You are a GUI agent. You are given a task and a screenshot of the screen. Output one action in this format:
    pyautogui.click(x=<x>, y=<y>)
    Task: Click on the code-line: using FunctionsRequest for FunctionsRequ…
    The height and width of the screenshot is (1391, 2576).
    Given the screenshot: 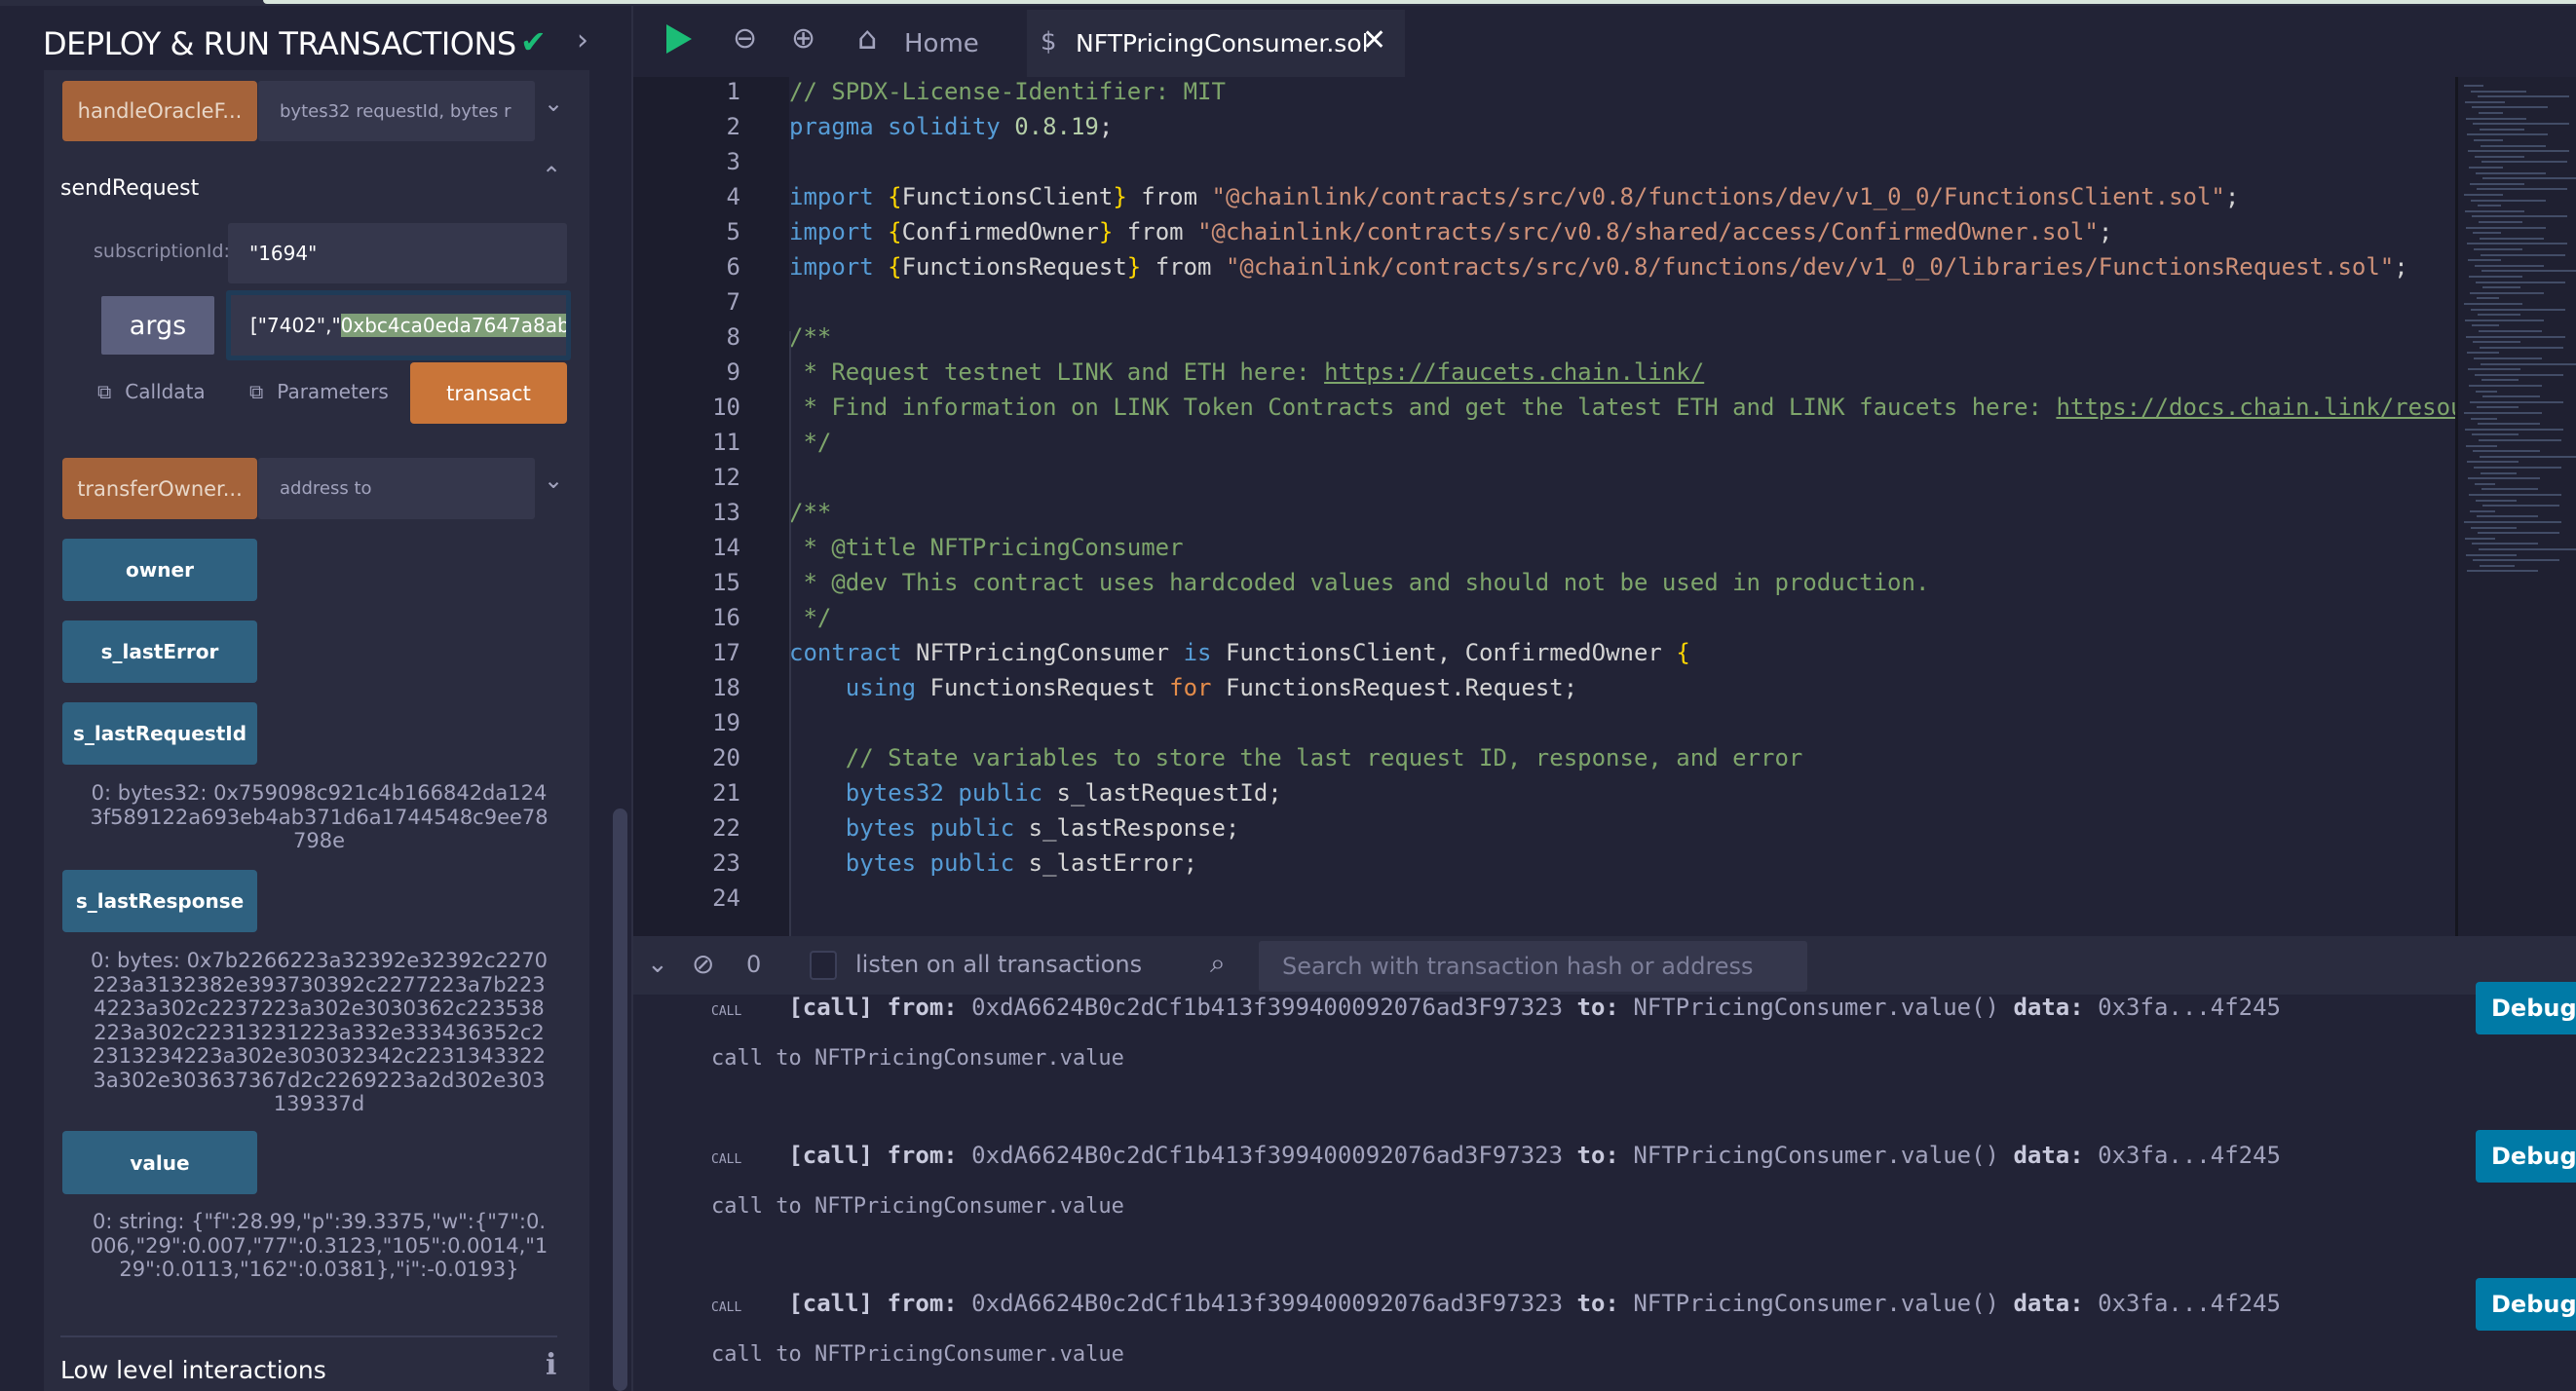 What is the action you would take?
    pyautogui.click(x=1183, y=687)
    